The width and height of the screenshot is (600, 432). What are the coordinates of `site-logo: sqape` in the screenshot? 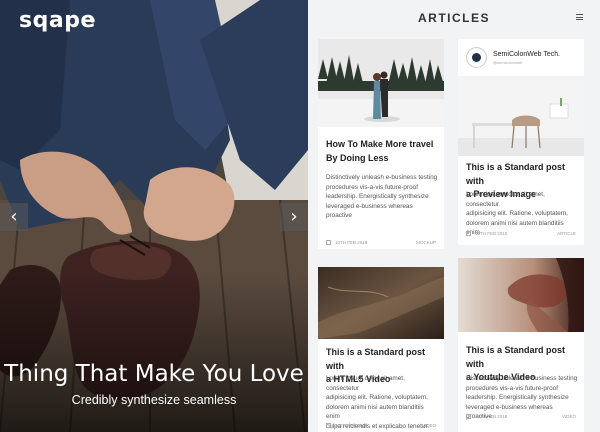 It's located at (57, 20).